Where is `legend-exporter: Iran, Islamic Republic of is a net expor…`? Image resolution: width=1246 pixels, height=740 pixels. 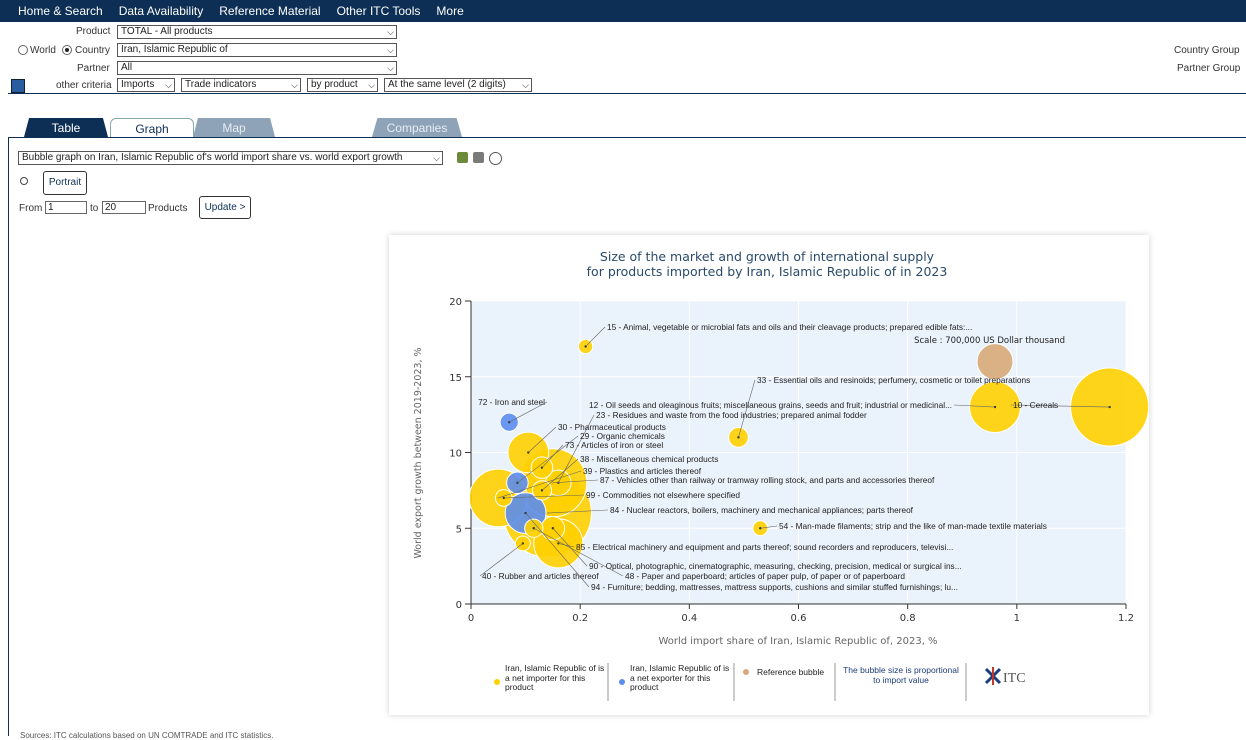
legend-exporter: Iran, Islamic Republic of is a net expor… is located at coordinates (679, 678).